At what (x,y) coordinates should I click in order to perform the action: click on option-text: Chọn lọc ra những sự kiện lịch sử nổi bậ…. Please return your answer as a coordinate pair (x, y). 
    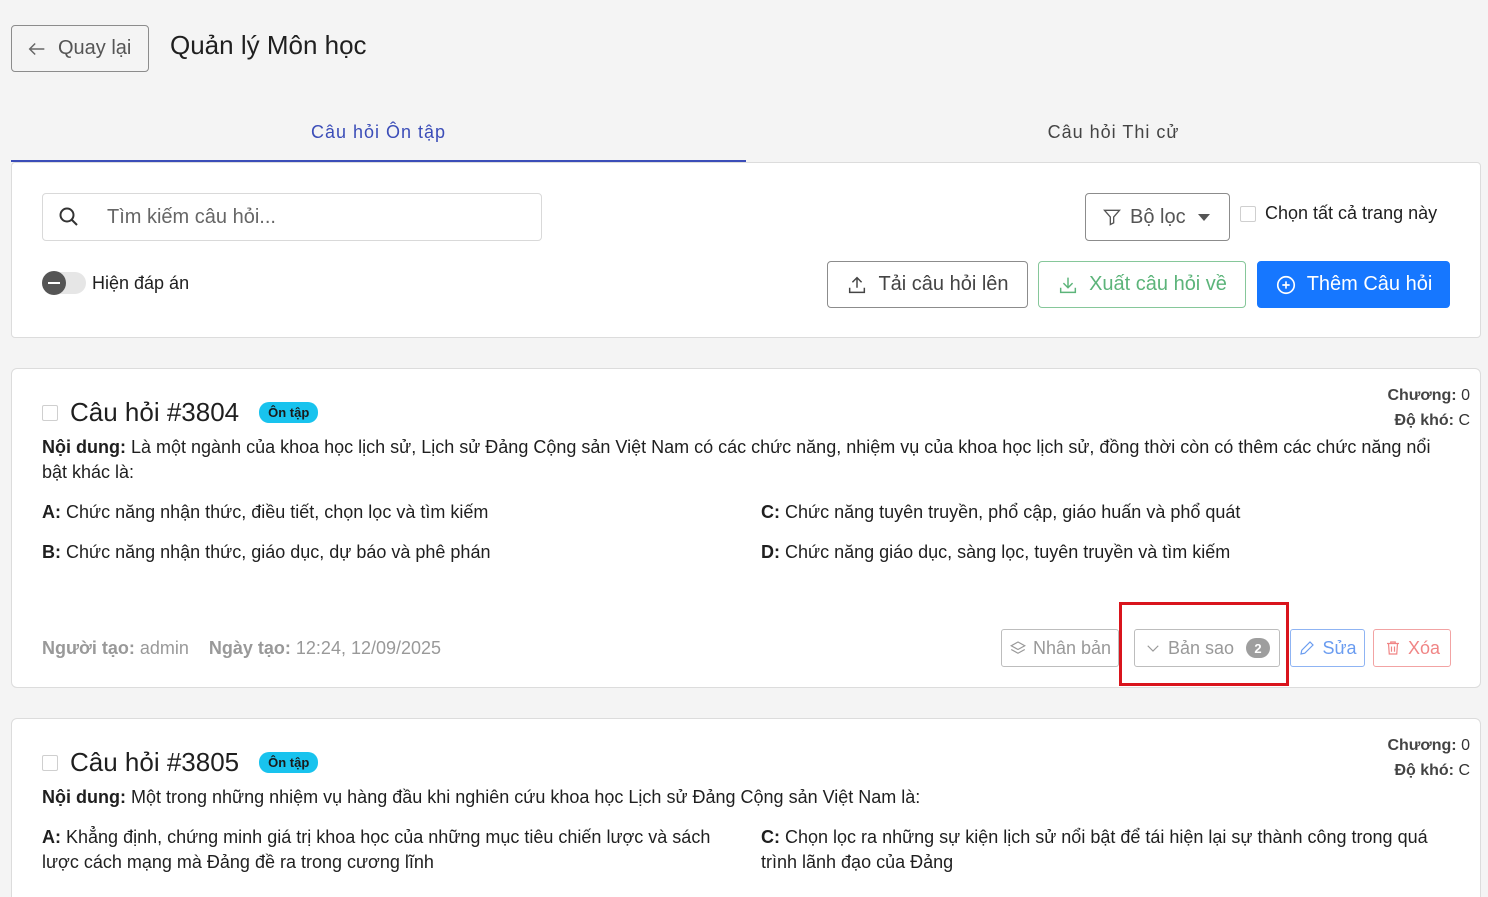
    Looking at the image, I should click on (1094, 849).